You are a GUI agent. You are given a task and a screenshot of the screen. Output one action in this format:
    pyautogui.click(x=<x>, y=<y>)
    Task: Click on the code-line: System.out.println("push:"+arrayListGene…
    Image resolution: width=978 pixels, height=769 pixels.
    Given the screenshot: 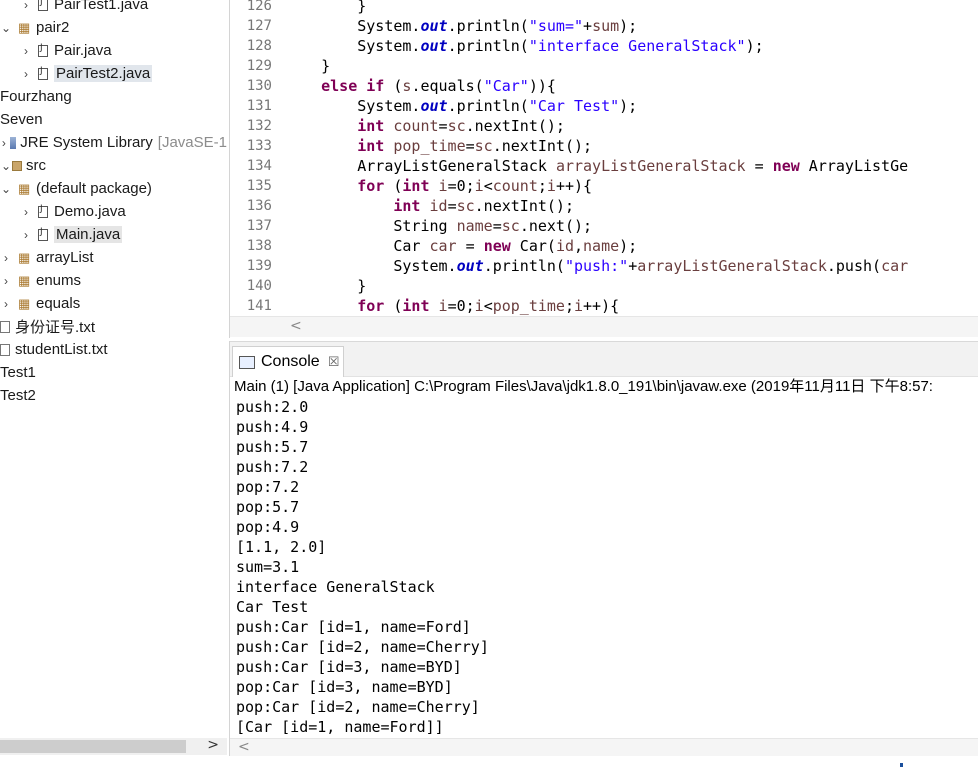 What is the action you would take?
    pyautogui.click(x=596, y=266)
    